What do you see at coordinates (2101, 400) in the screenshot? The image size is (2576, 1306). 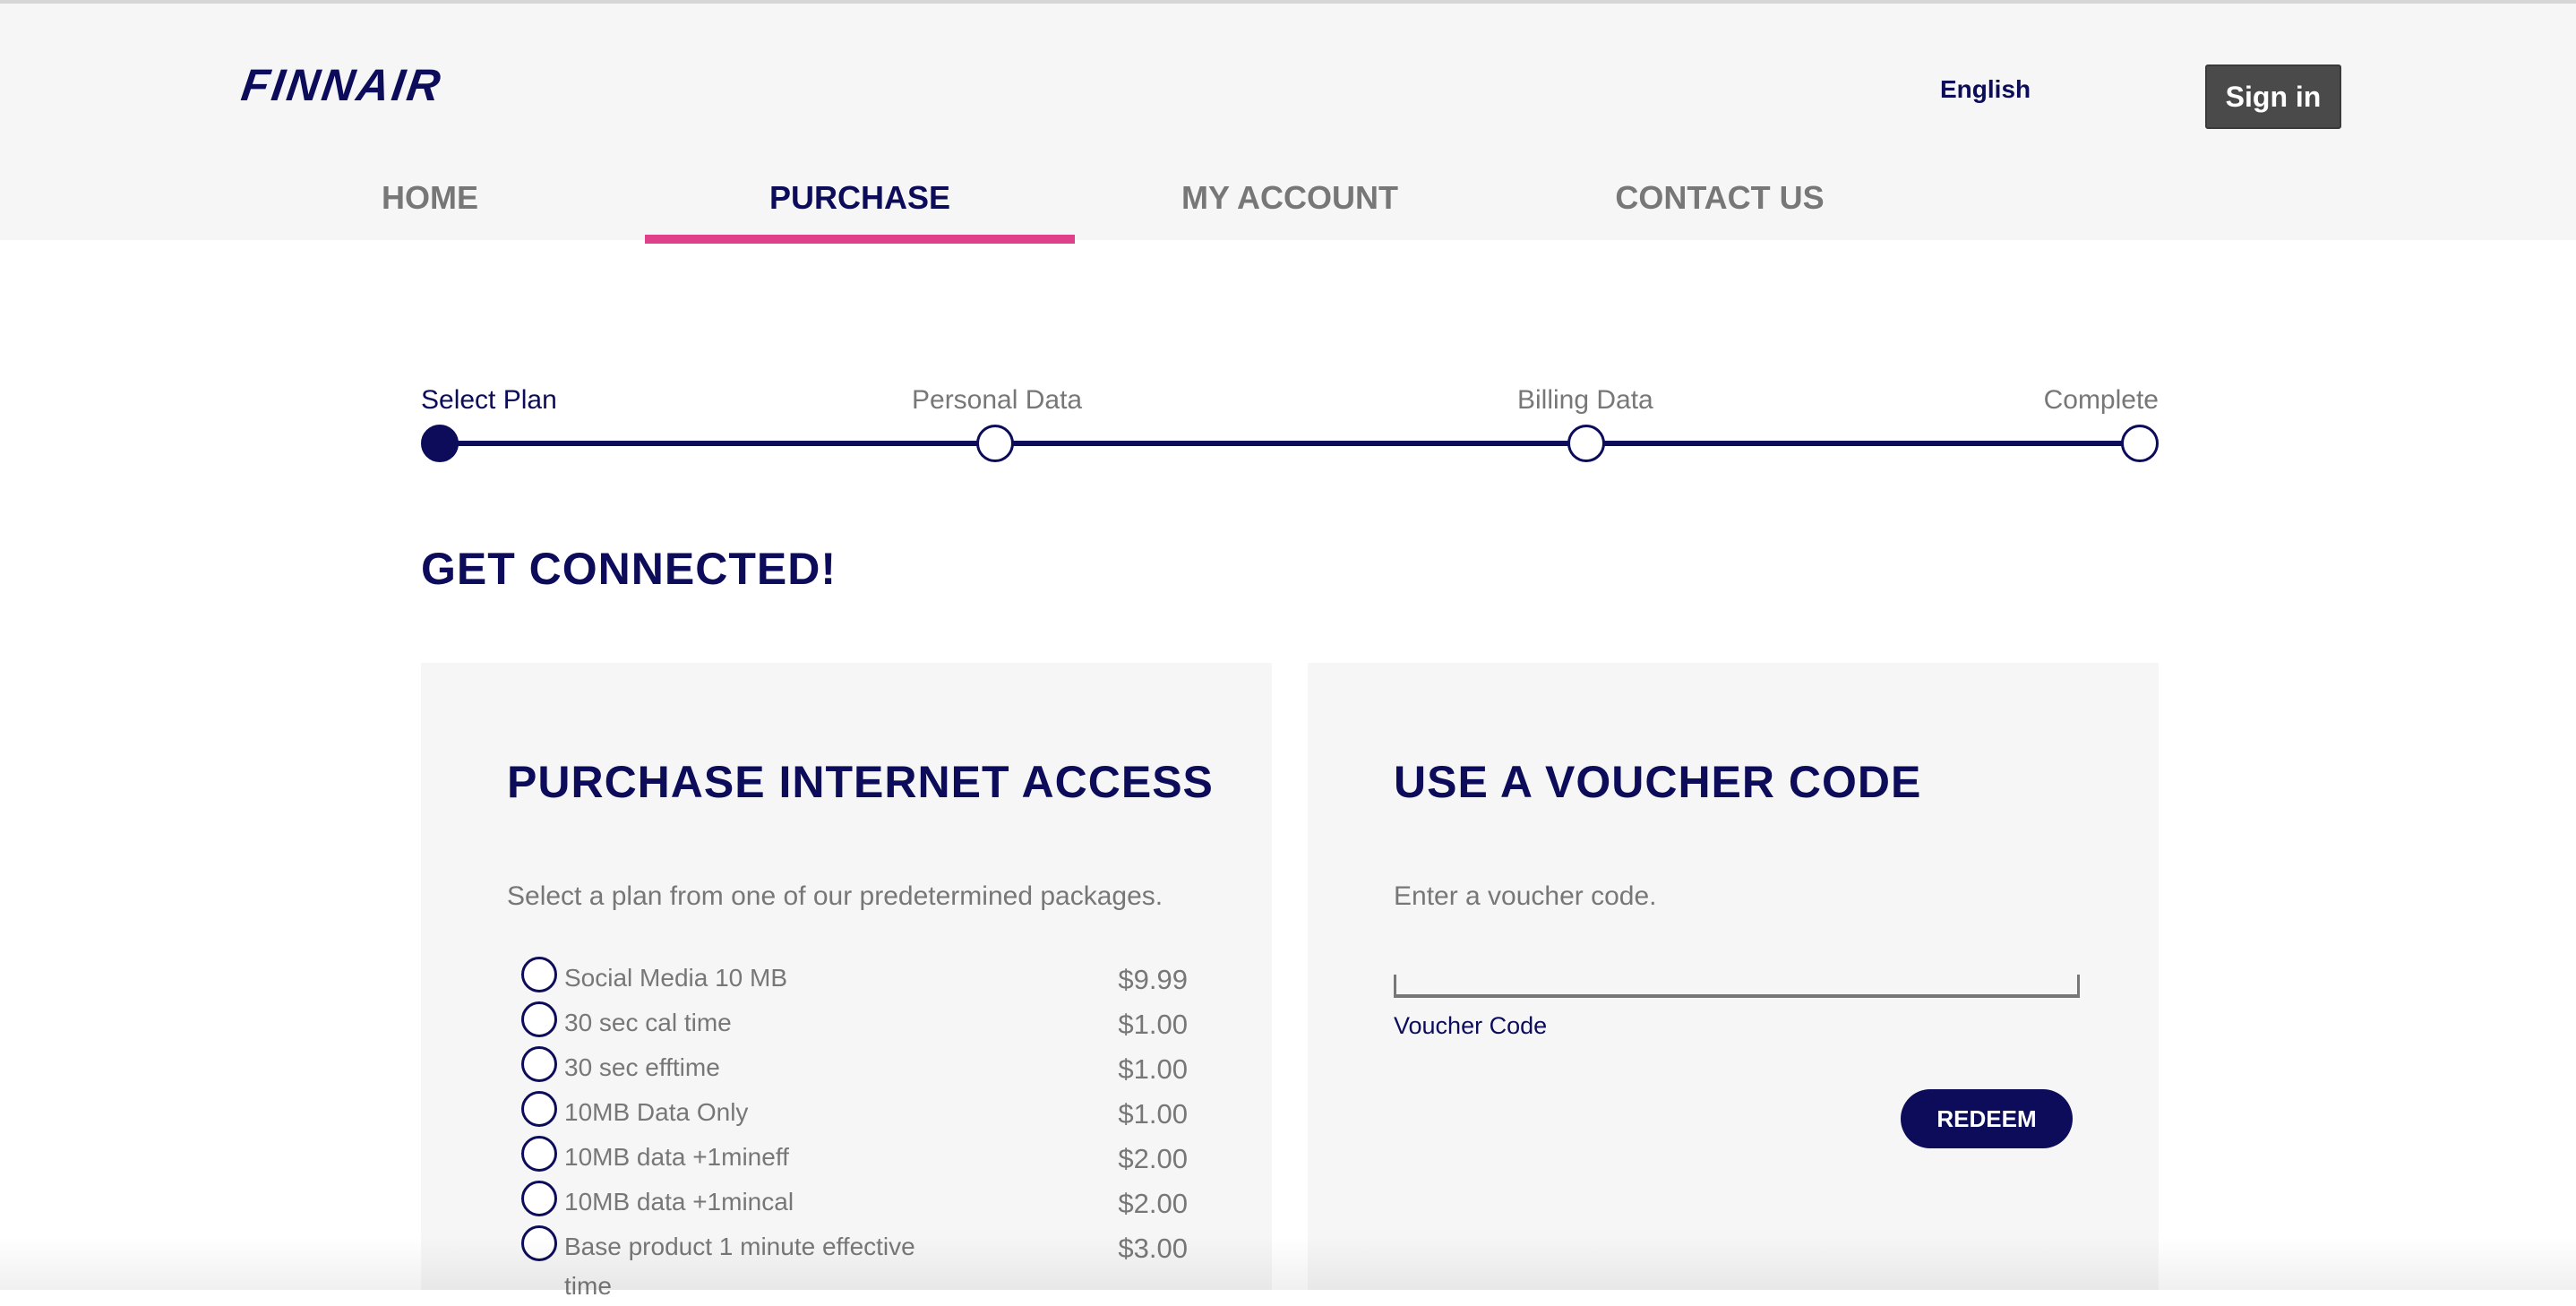 I see `step-label-complete: Complete` at bounding box center [2101, 400].